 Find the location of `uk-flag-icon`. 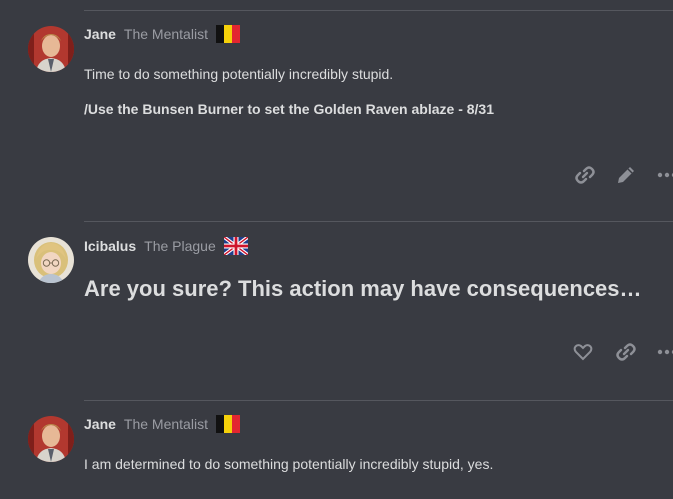

uk-flag-icon is located at coordinates (235, 246).